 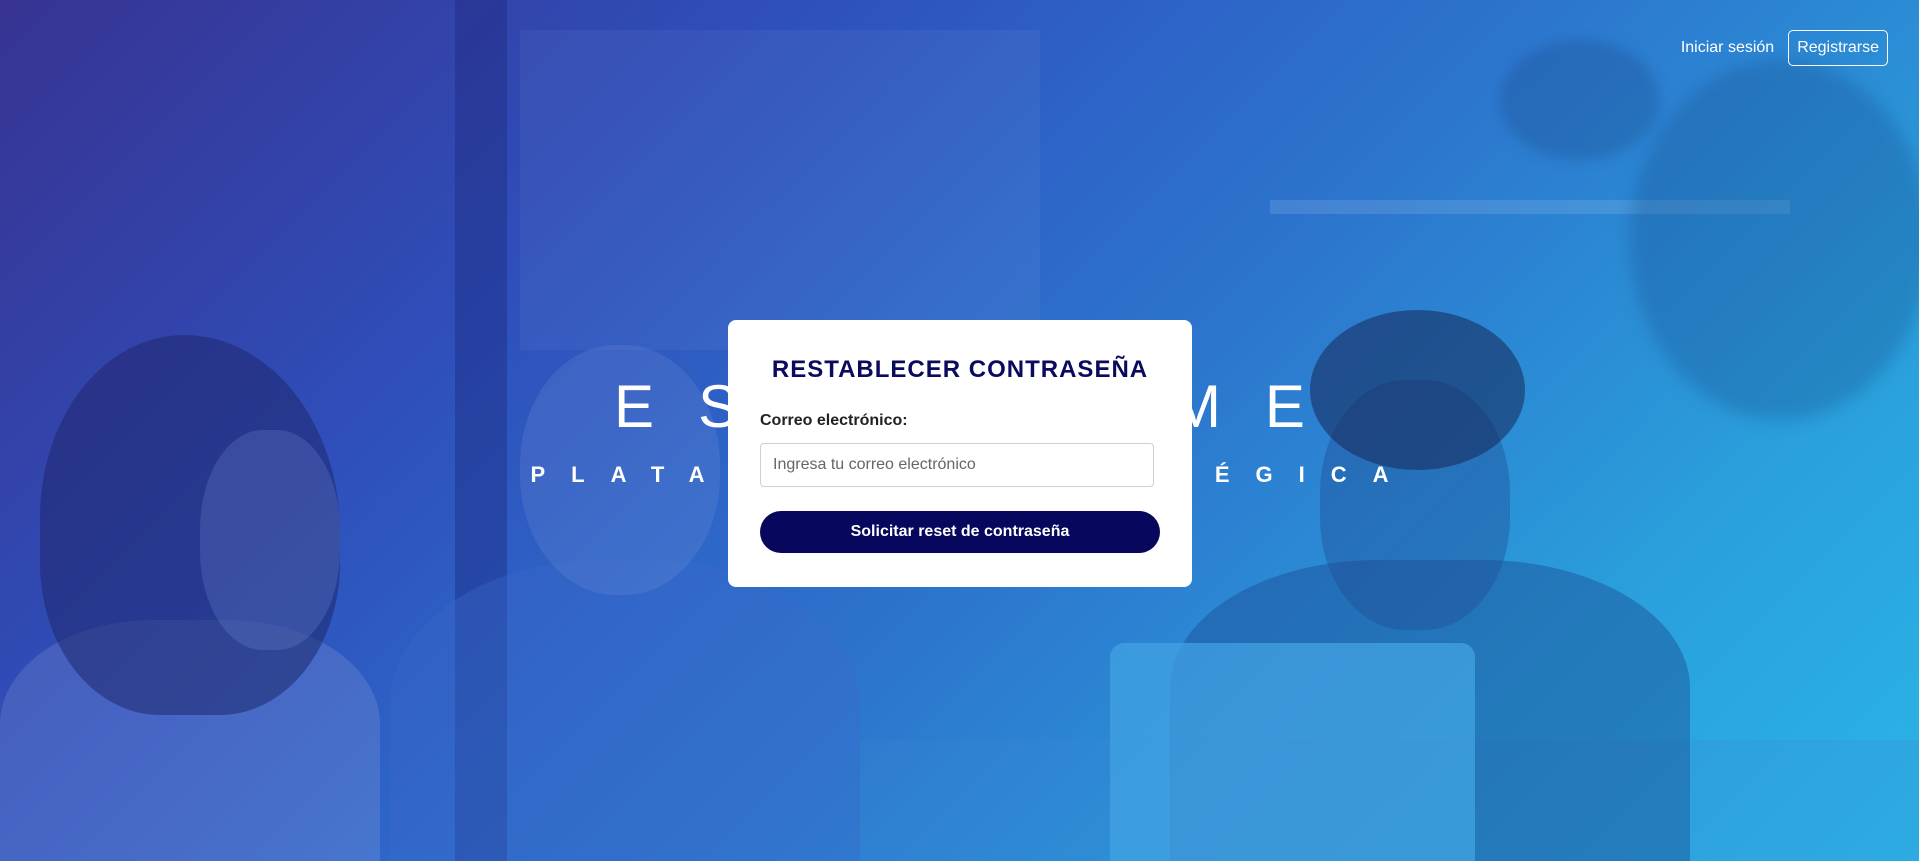 What do you see at coordinates (1727, 48) in the screenshot?
I see `login-link: Iniciar sesión` at bounding box center [1727, 48].